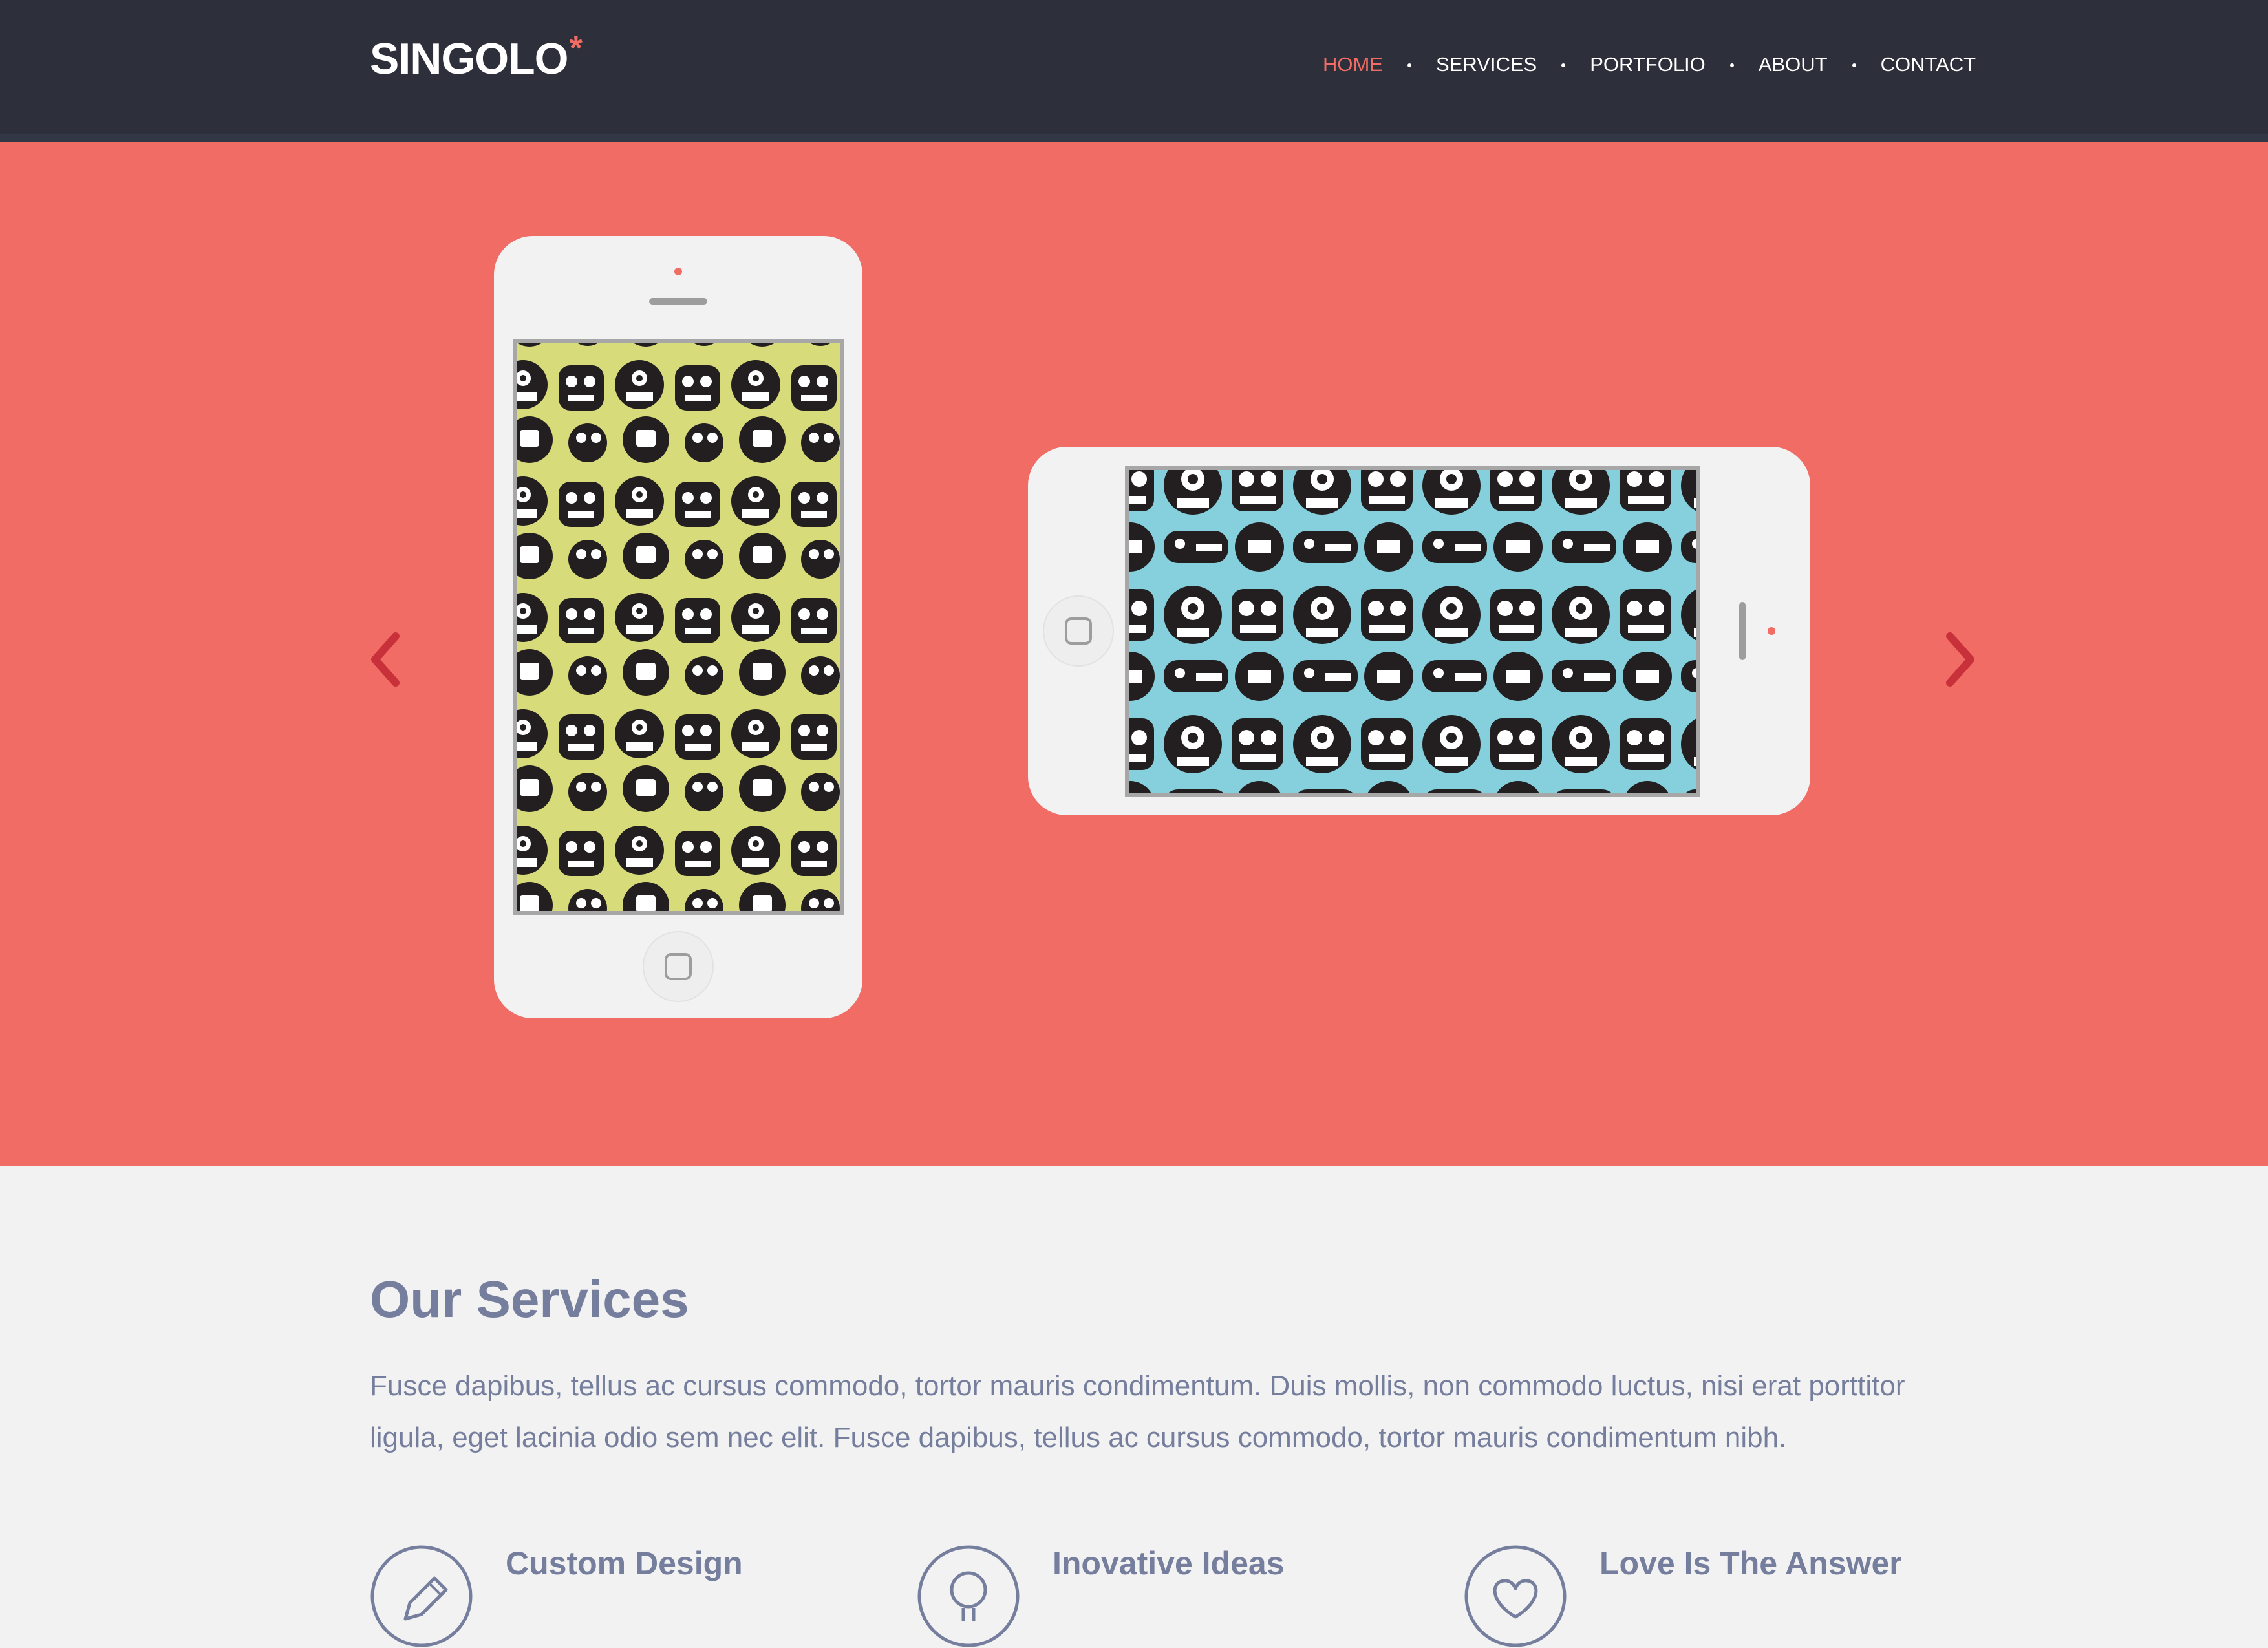  What do you see at coordinates (1486, 64) in the screenshot?
I see `nav-item-services: SERVICES` at bounding box center [1486, 64].